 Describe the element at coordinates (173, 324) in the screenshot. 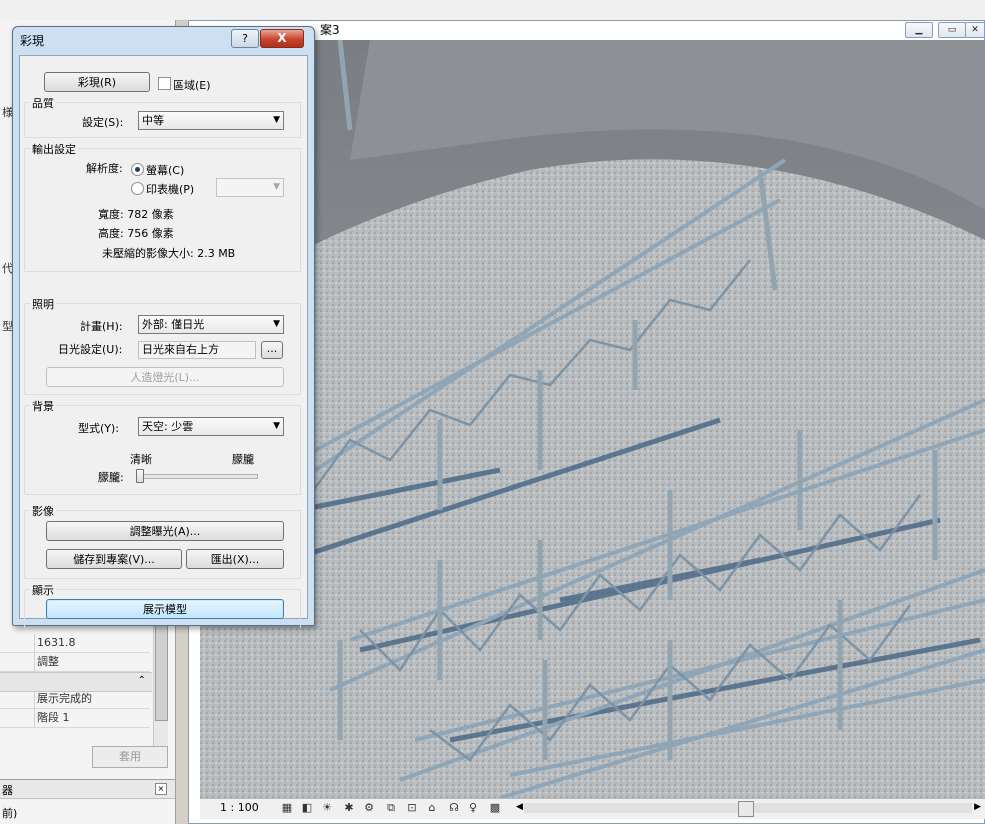

I see `lighting-scheme-value: 外部: 僅日光` at that location.